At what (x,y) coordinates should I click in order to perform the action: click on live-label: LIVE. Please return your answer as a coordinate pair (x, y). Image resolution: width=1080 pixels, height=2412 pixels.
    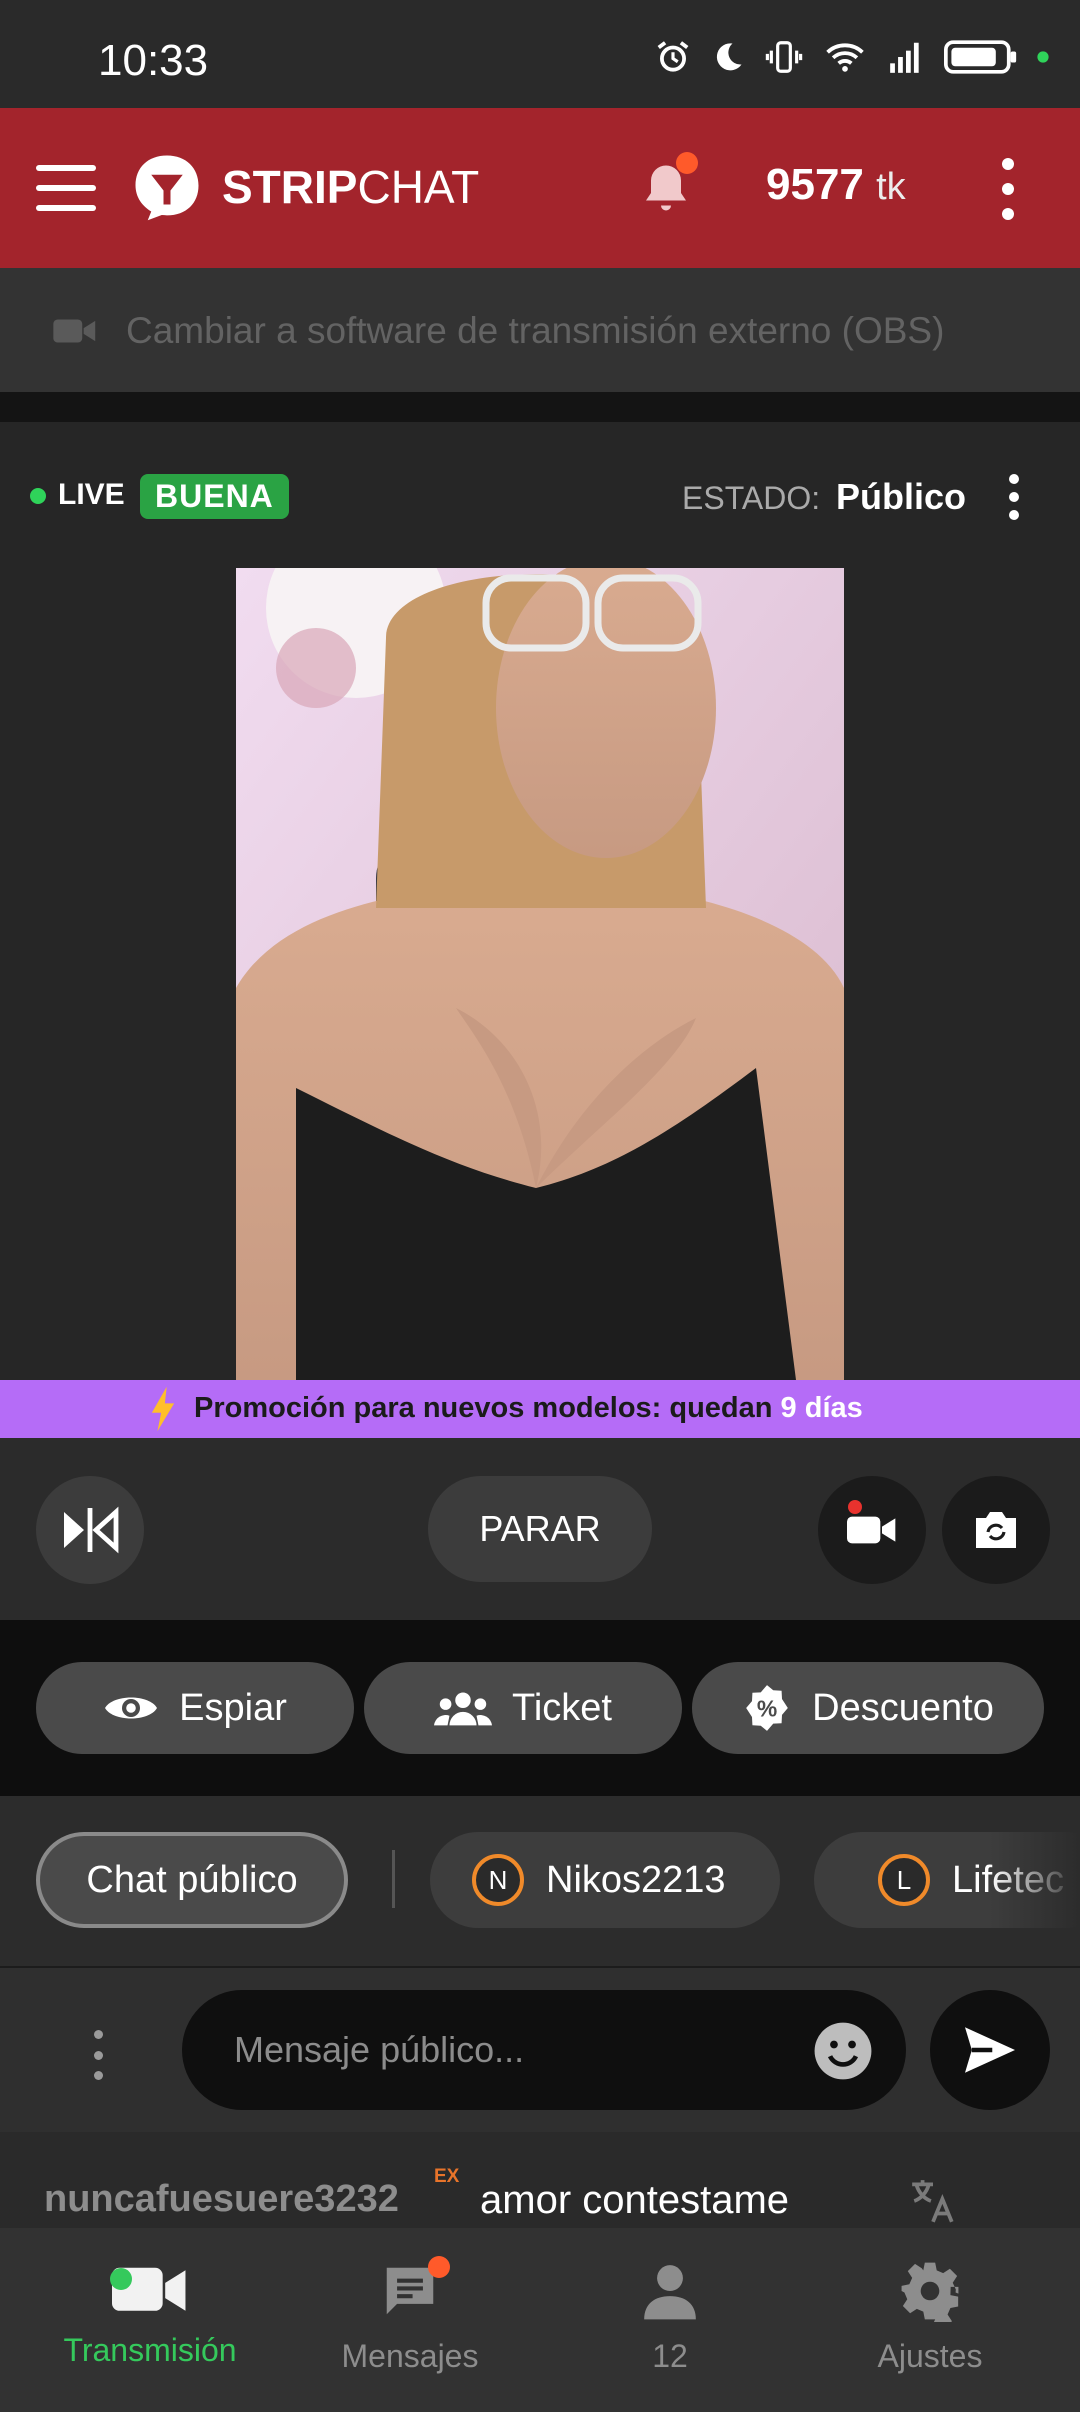
    Looking at the image, I should click on (91, 494).